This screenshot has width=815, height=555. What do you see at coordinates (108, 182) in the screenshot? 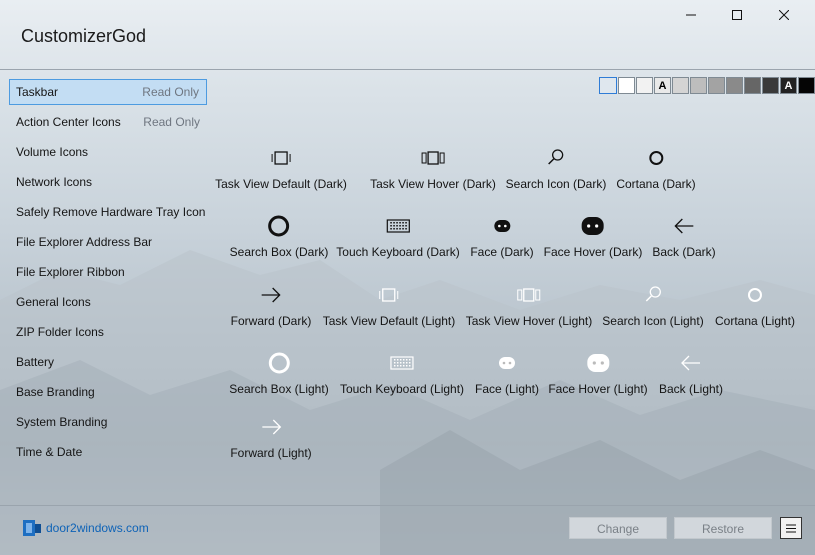
I see `sidebar-item: Network Icons` at bounding box center [108, 182].